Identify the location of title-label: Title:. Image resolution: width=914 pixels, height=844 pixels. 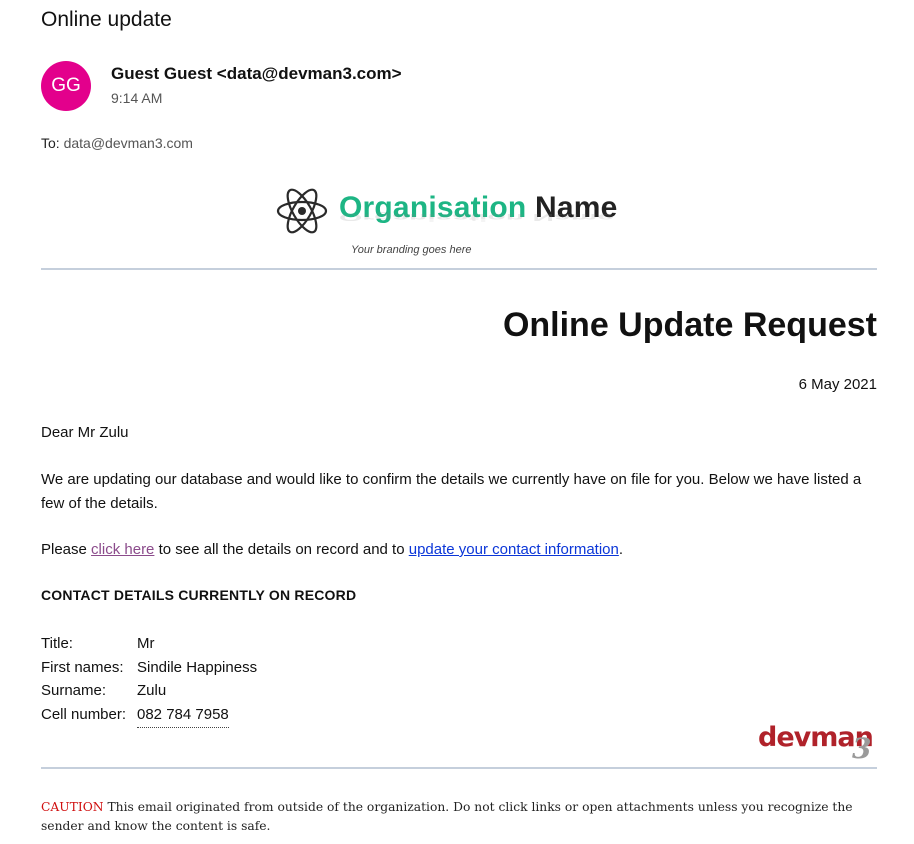
(57, 643).